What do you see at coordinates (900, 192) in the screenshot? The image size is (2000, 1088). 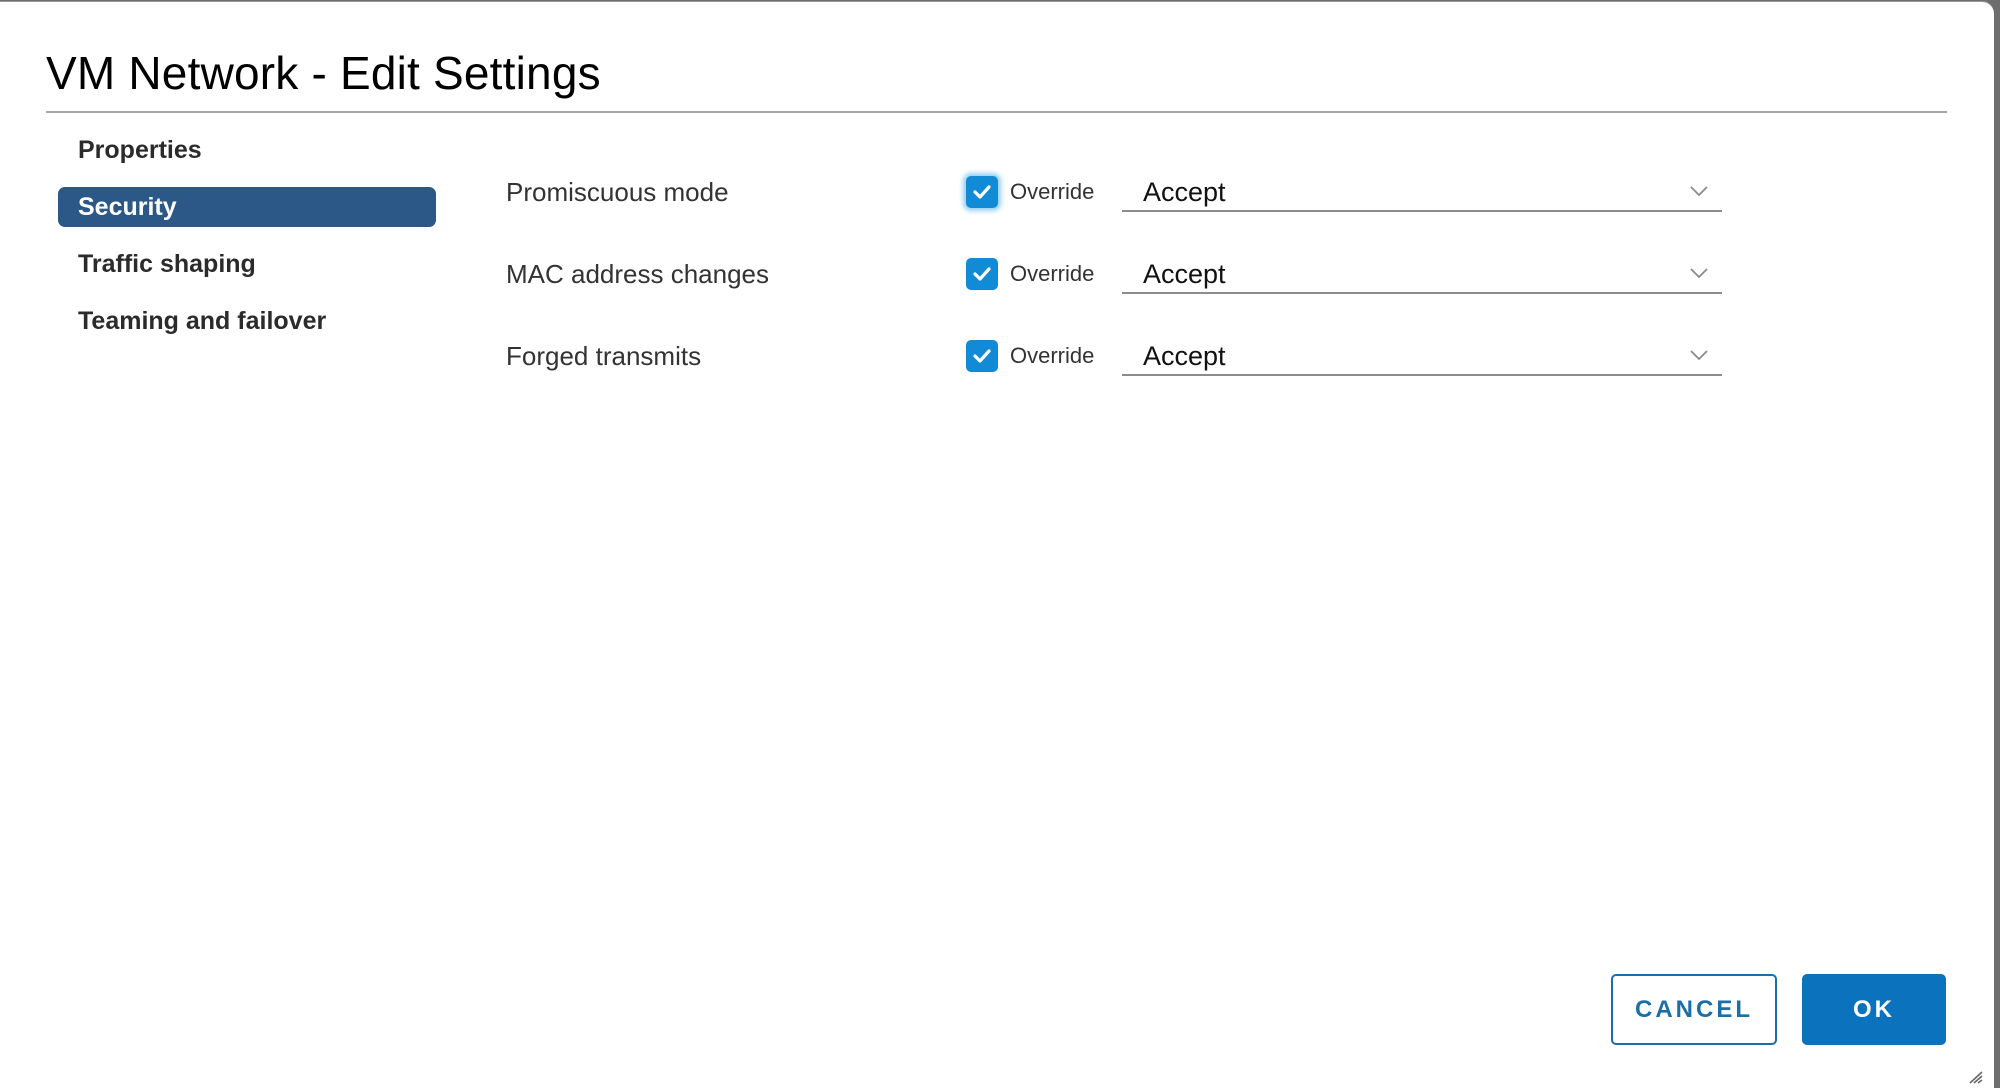 I see `setting-row-promiscuous-mode: Promiscuous mode Override Accept` at bounding box center [900, 192].